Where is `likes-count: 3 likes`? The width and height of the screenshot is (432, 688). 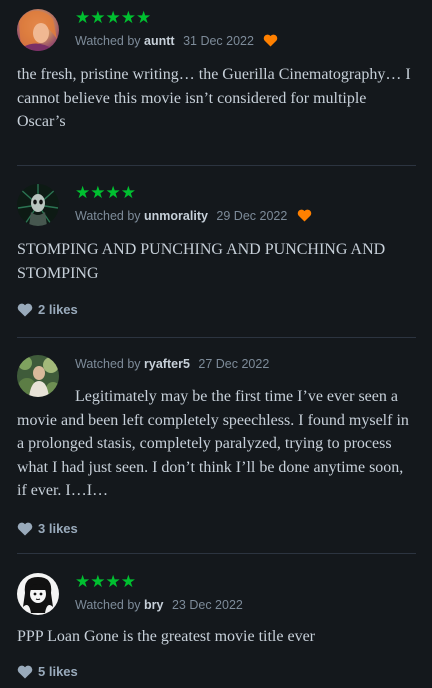 likes-count: 3 likes is located at coordinates (216, 529).